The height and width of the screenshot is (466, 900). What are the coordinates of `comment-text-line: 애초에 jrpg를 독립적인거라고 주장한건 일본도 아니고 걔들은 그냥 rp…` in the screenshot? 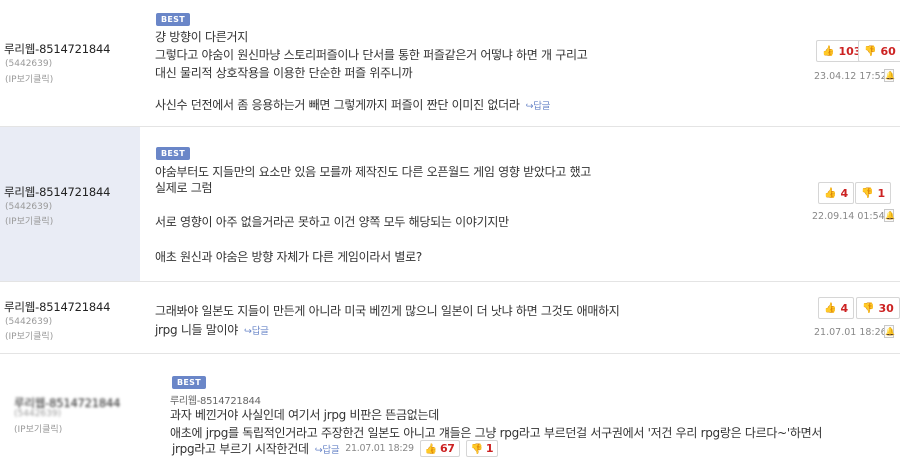 It's located at (496, 433).